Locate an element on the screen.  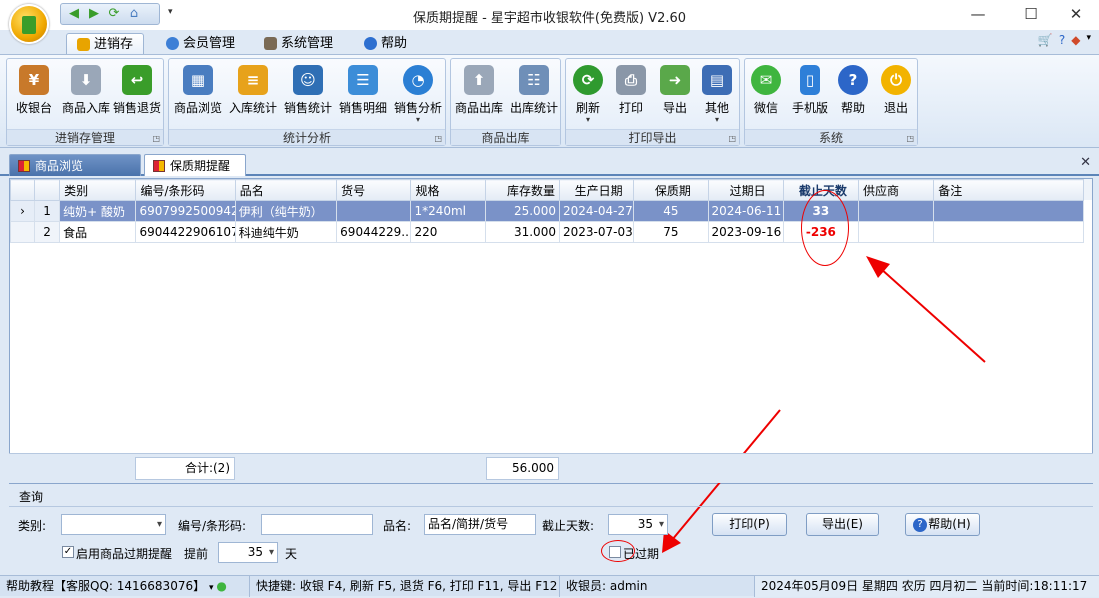
export-query-button: 导出(E) is located at coordinates (842, 524).